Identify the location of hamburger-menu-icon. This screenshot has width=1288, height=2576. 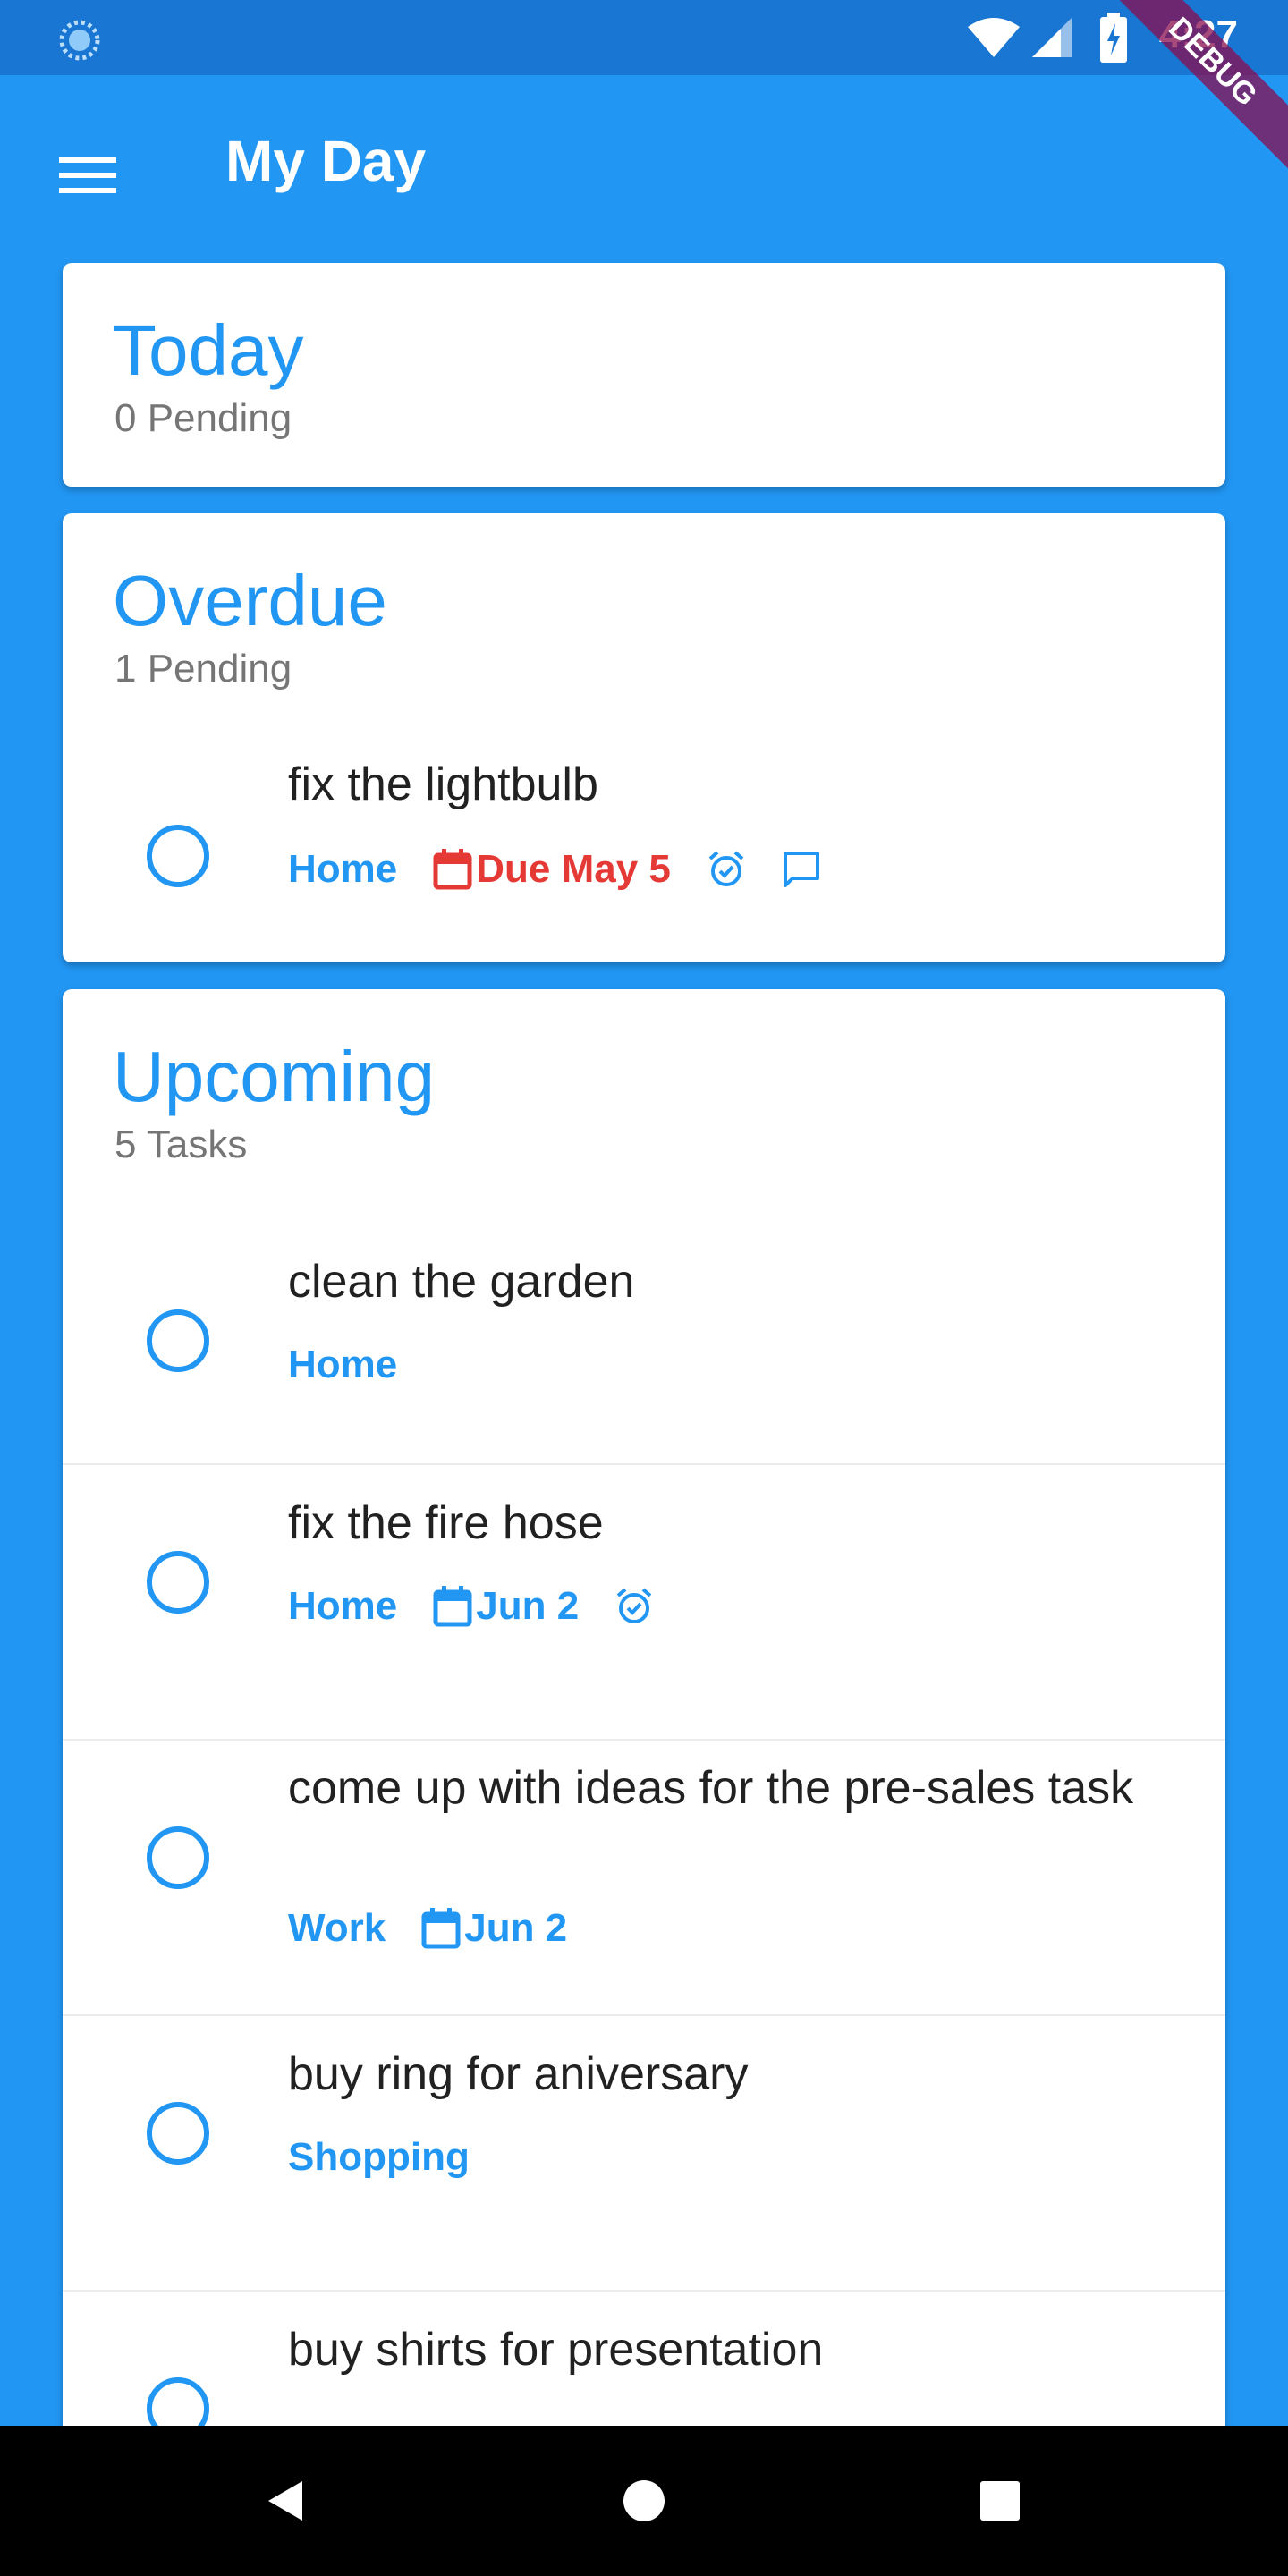
(87, 175).